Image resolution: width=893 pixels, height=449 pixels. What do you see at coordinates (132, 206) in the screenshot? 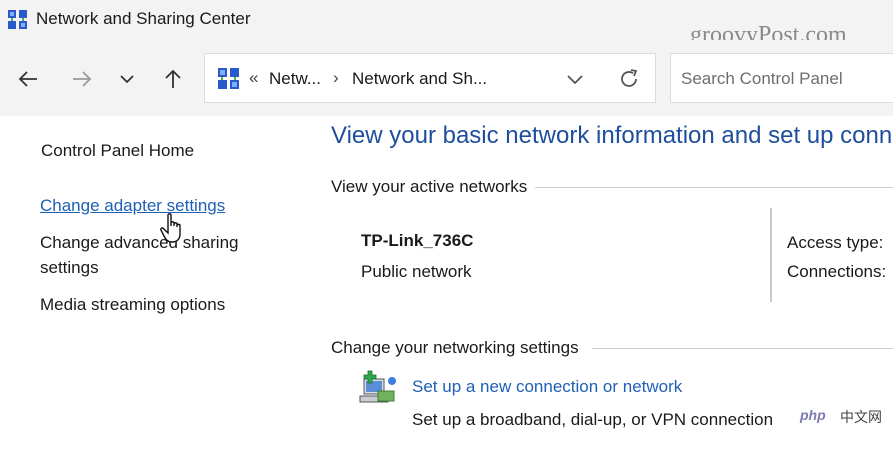
I see `sidebar-item-change-adapter-settings: Change adapter settings` at bounding box center [132, 206].